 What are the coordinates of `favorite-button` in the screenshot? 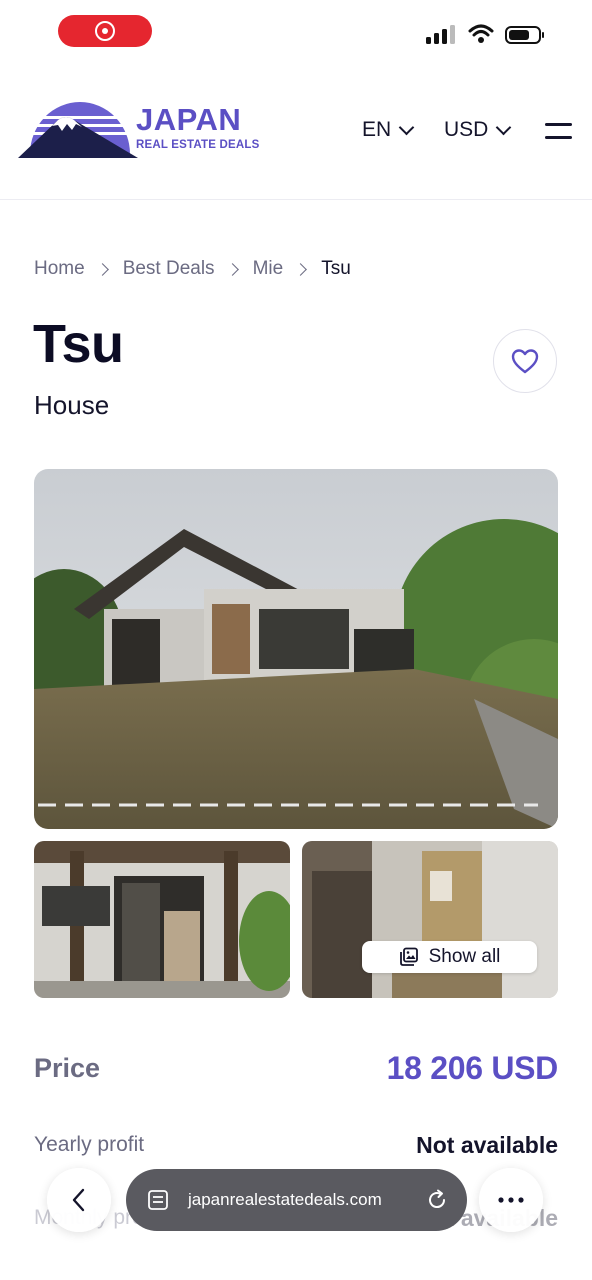 It's located at (525, 361).